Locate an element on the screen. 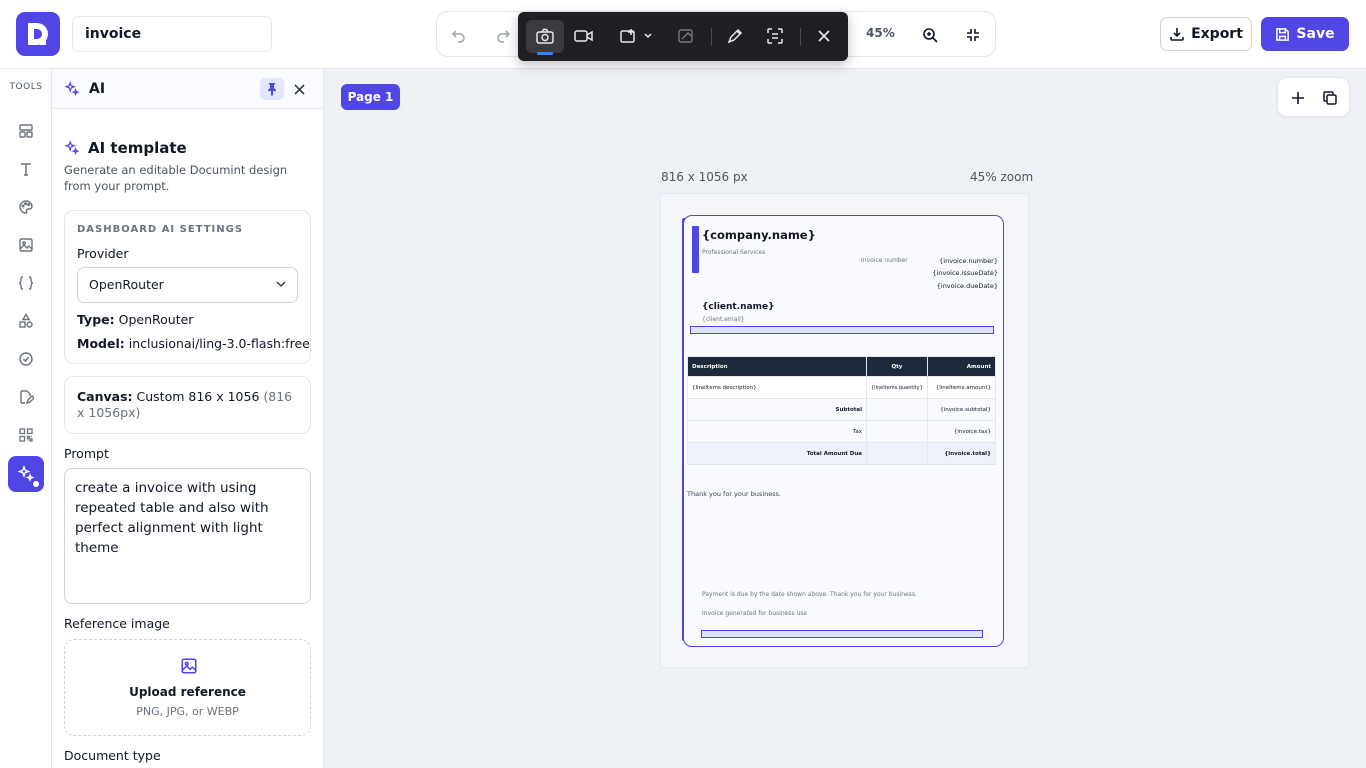 This screenshot has width=1366, height=768. text-icon is located at coordinates (26, 169).